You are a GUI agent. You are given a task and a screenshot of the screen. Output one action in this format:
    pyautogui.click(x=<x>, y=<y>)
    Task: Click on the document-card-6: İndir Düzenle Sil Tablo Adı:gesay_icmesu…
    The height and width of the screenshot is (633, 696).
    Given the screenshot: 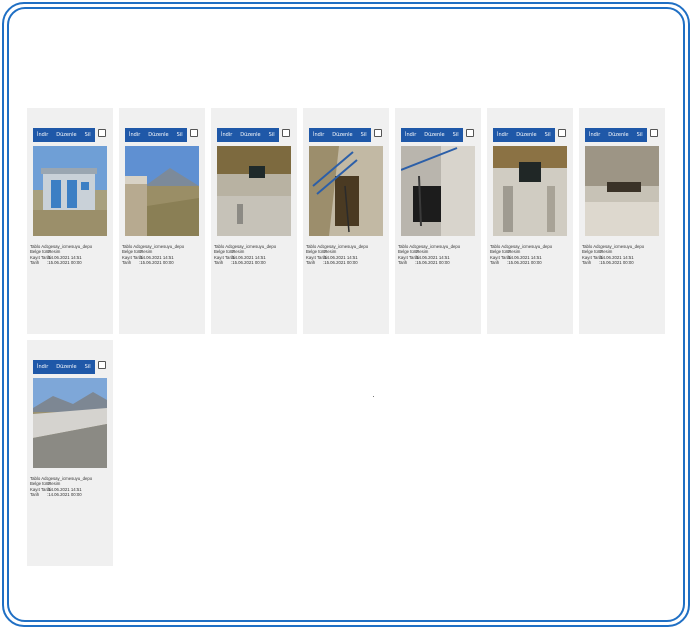 What is the action you would take?
    pyautogui.click(x=530, y=221)
    